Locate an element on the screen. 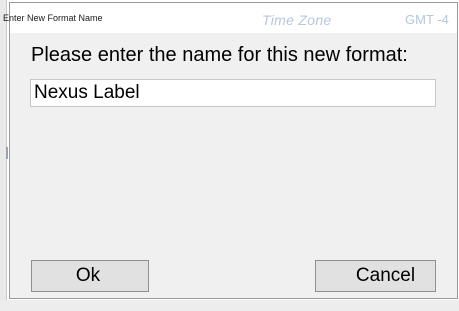 The image size is (459, 311). background-window-marker is located at coordinates (7, 153).